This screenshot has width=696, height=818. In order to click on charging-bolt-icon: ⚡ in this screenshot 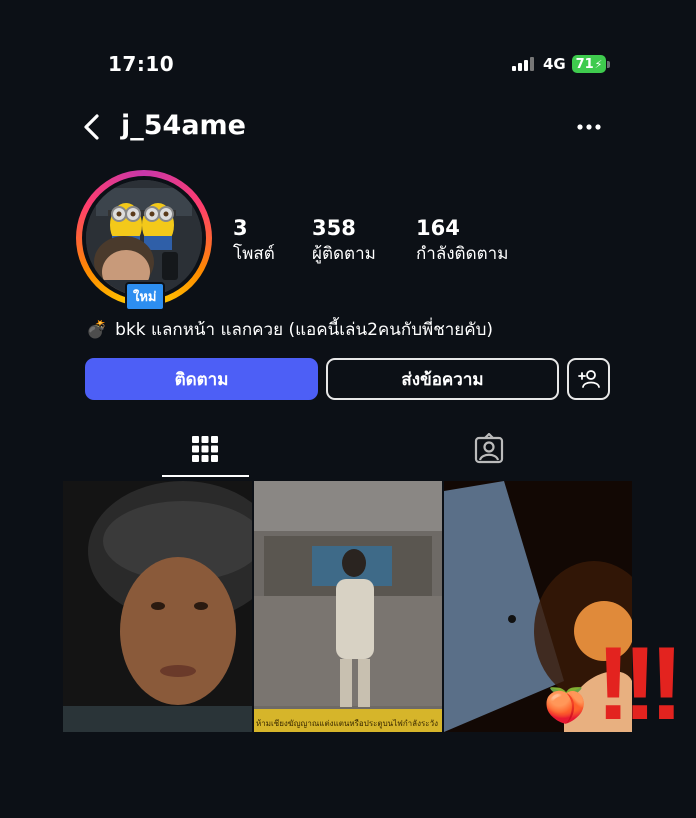, I will do `click(598, 64)`.